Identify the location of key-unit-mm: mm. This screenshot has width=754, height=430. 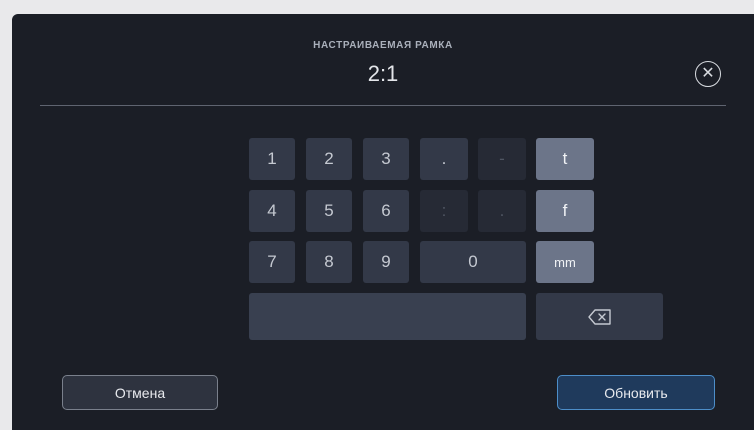
(565, 262).